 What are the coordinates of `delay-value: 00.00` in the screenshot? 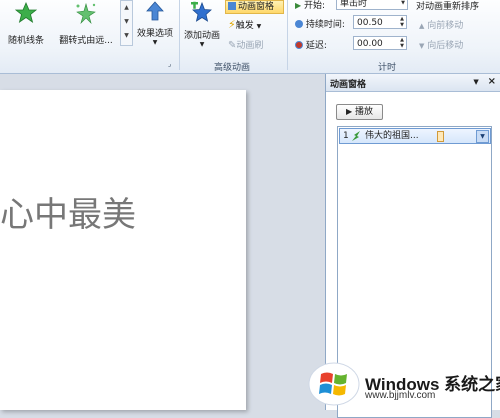 It's located at (370, 44).